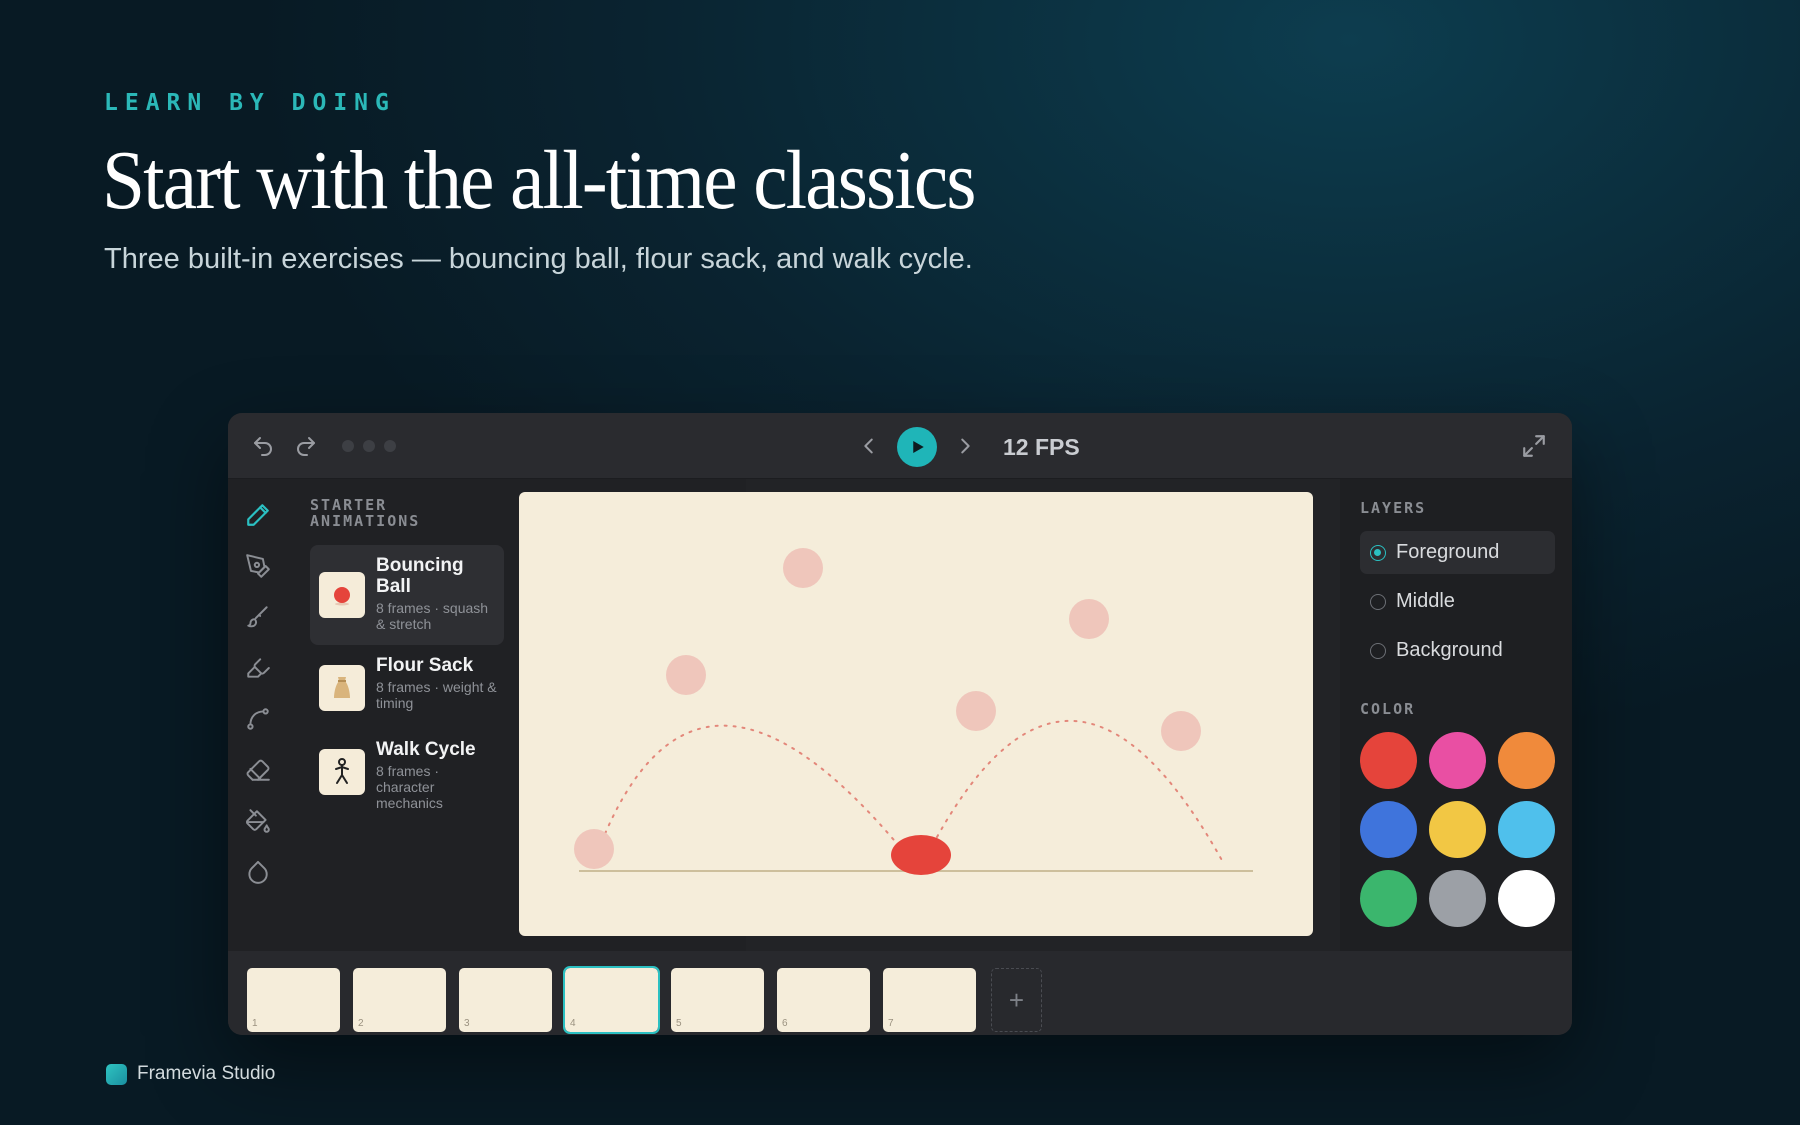  I want to click on timeline-frame: 7, so click(929, 1000).